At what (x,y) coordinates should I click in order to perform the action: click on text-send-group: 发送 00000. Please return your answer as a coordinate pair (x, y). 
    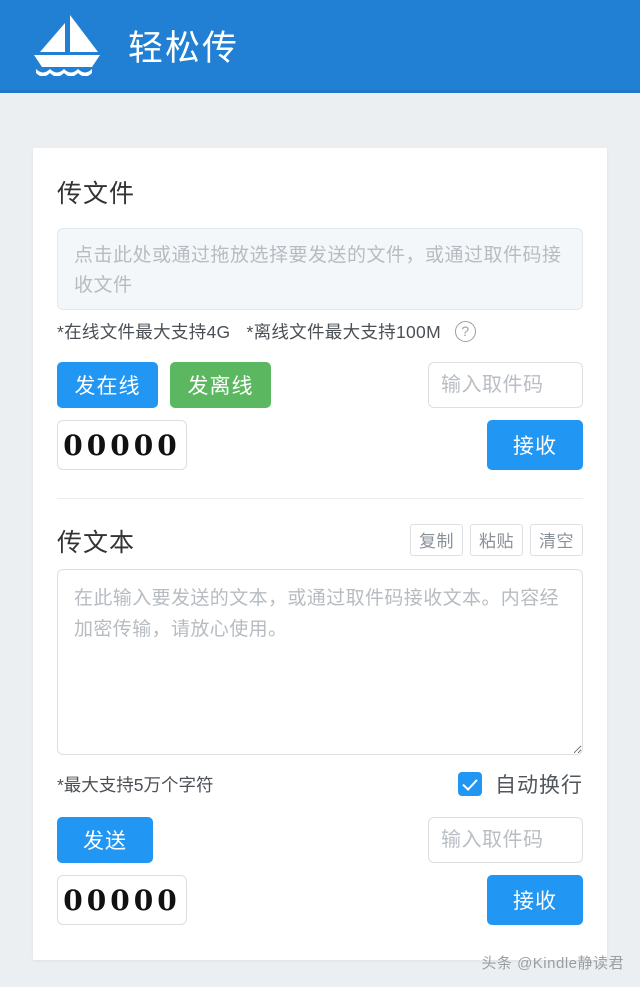
    Looking at the image, I should click on (122, 871).